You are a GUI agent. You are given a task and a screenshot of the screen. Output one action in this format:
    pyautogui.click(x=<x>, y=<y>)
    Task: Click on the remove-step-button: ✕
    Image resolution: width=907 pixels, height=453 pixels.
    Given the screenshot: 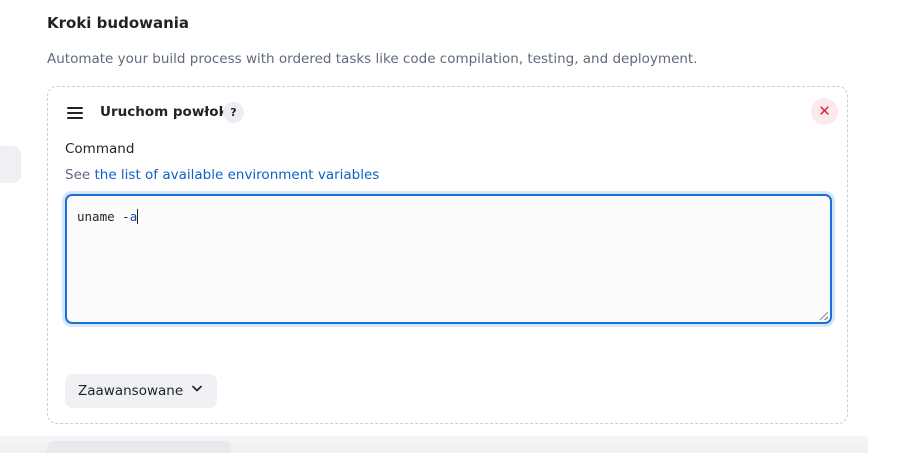 What is the action you would take?
    pyautogui.click(x=824, y=111)
    